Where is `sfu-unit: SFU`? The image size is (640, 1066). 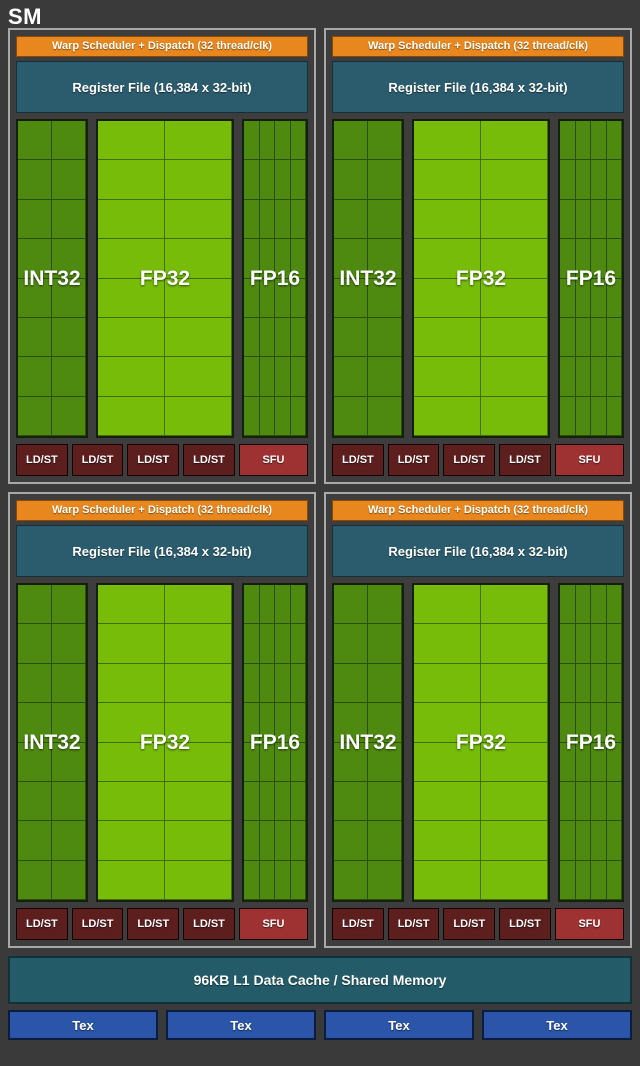 sfu-unit: SFU is located at coordinates (589, 460).